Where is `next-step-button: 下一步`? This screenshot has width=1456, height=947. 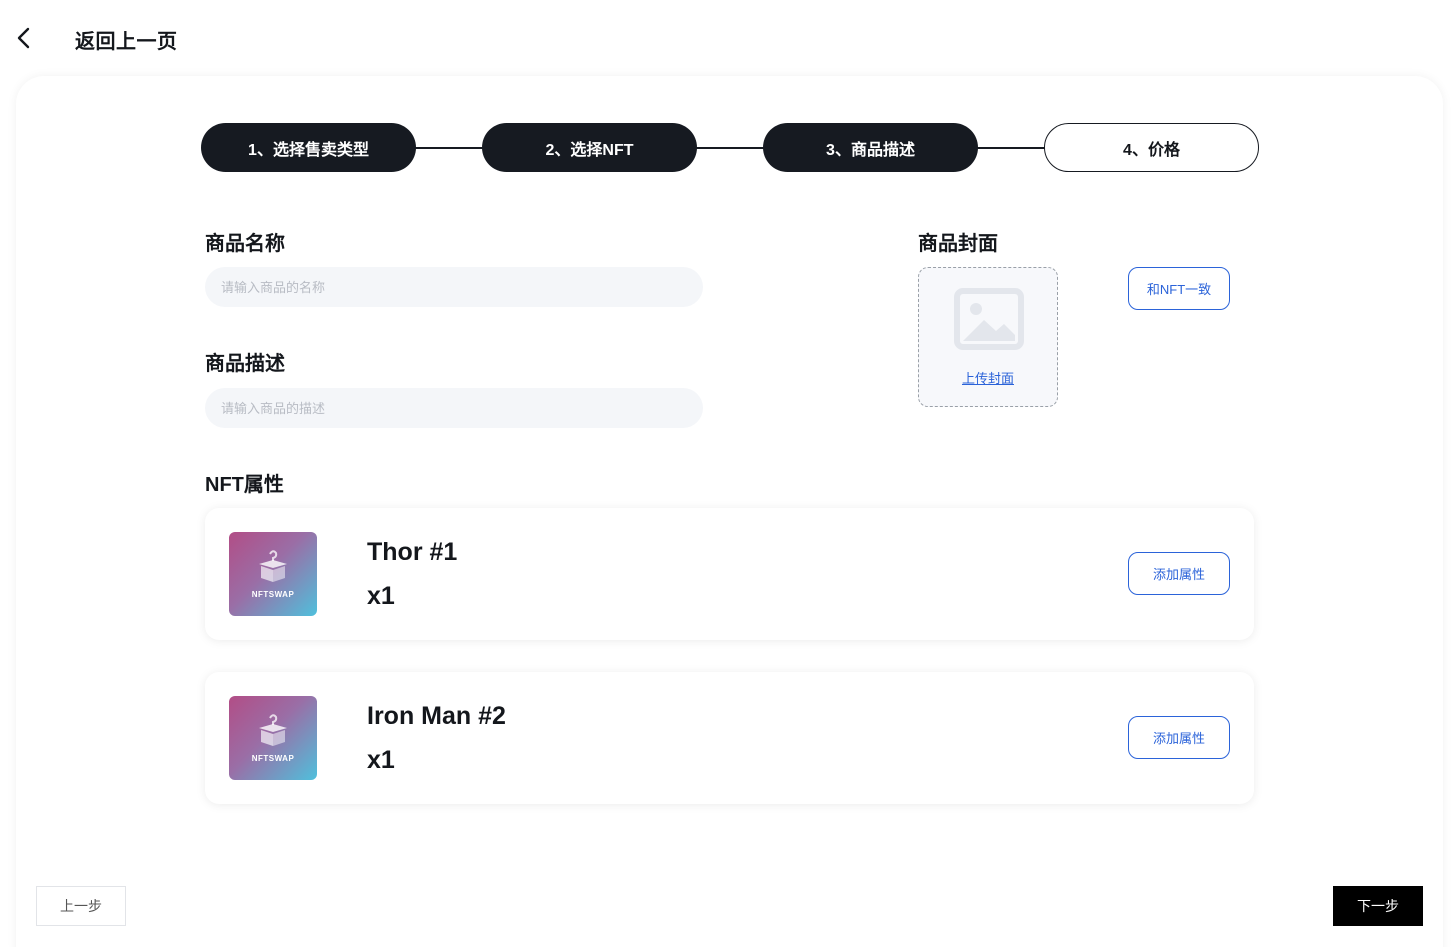 next-step-button: 下一步 is located at coordinates (1378, 906).